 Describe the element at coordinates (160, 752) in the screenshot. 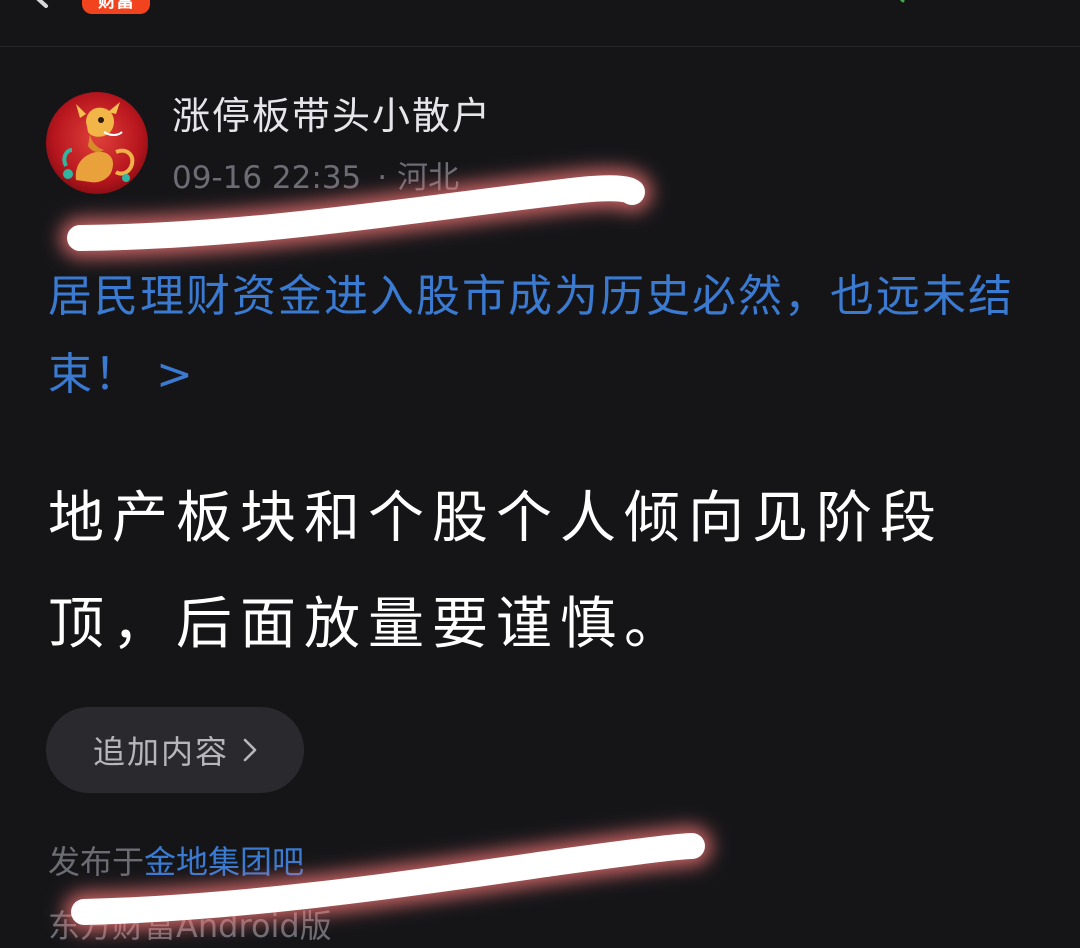

I see `add-content-label: 追加内容` at that location.